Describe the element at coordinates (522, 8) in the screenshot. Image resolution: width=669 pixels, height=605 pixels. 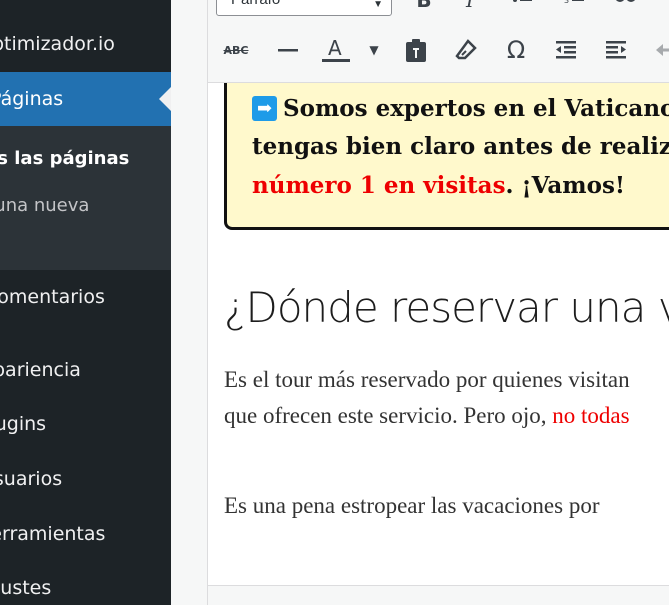
I see `bullet-list-icon` at that location.